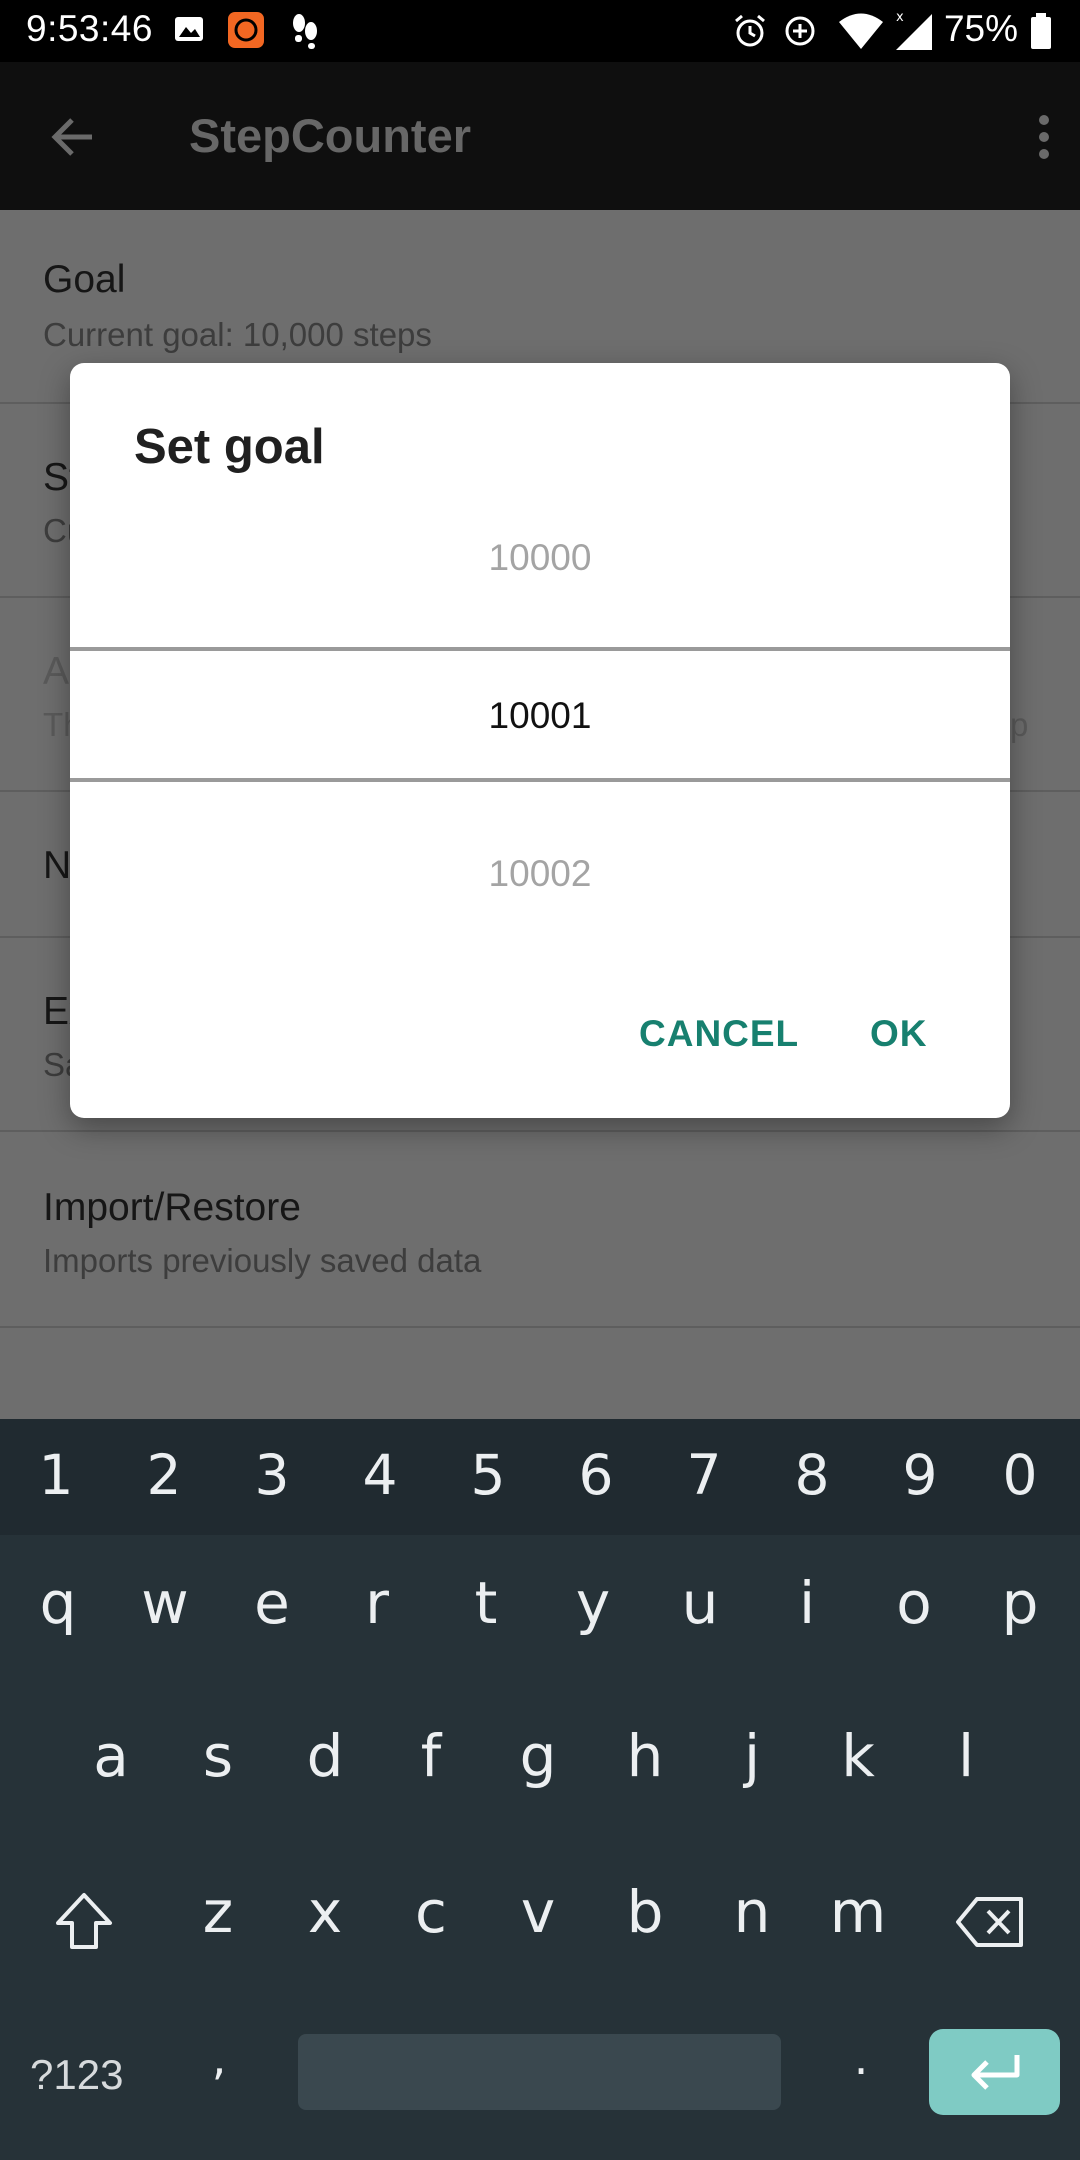  What do you see at coordinates (540, 649) in the screenshot?
I see `picker-divider-top` at bounding box center [540, 649].